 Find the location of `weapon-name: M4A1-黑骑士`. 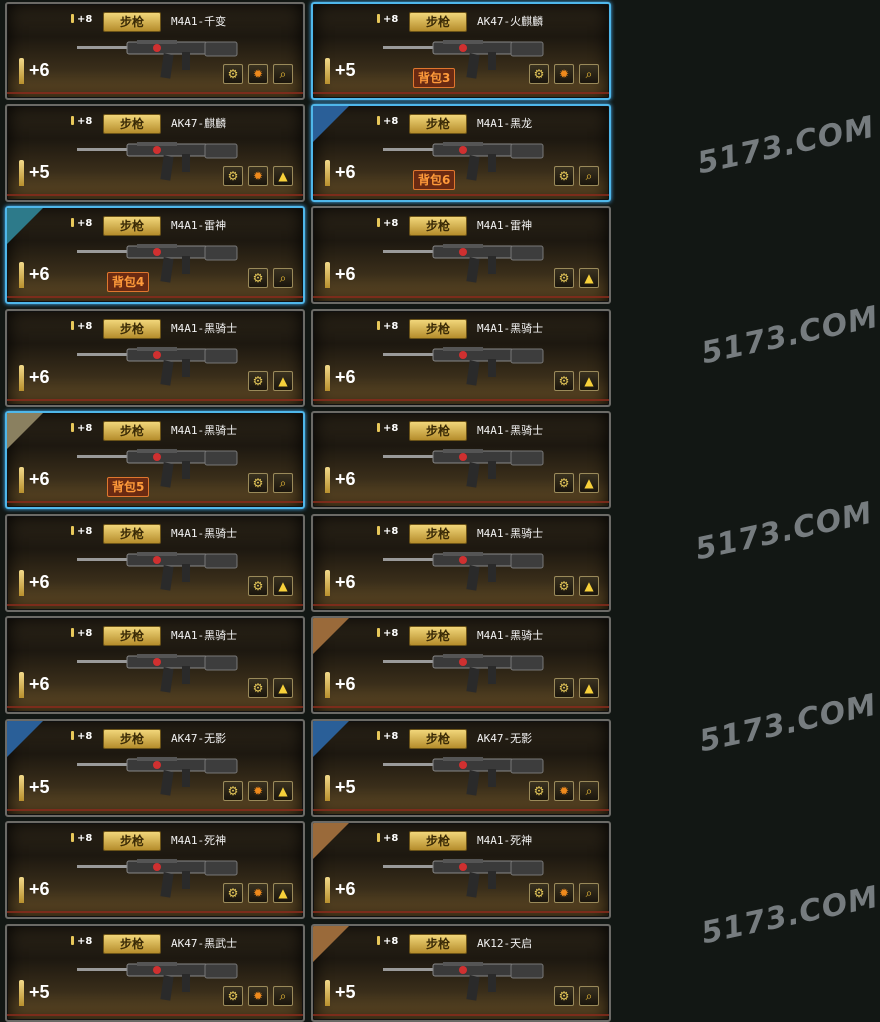

weapon-name: M4A1-黑骑士 is located at coordinates (204, 533).